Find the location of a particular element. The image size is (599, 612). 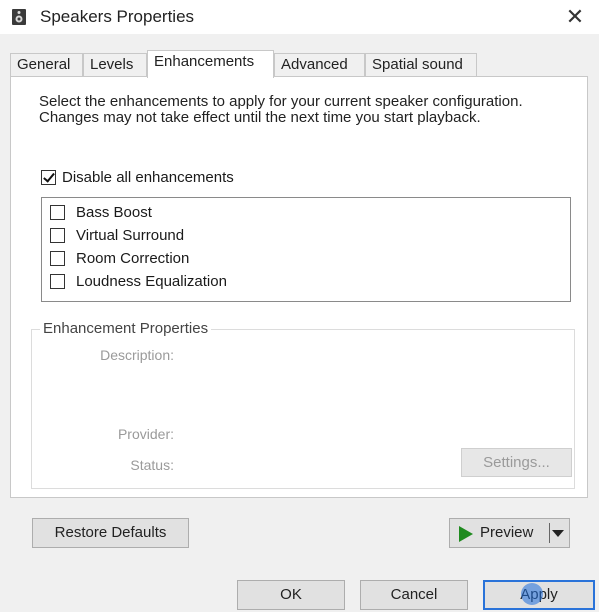

group-title: Enhancement Properties is located at coordinates (126, 328).